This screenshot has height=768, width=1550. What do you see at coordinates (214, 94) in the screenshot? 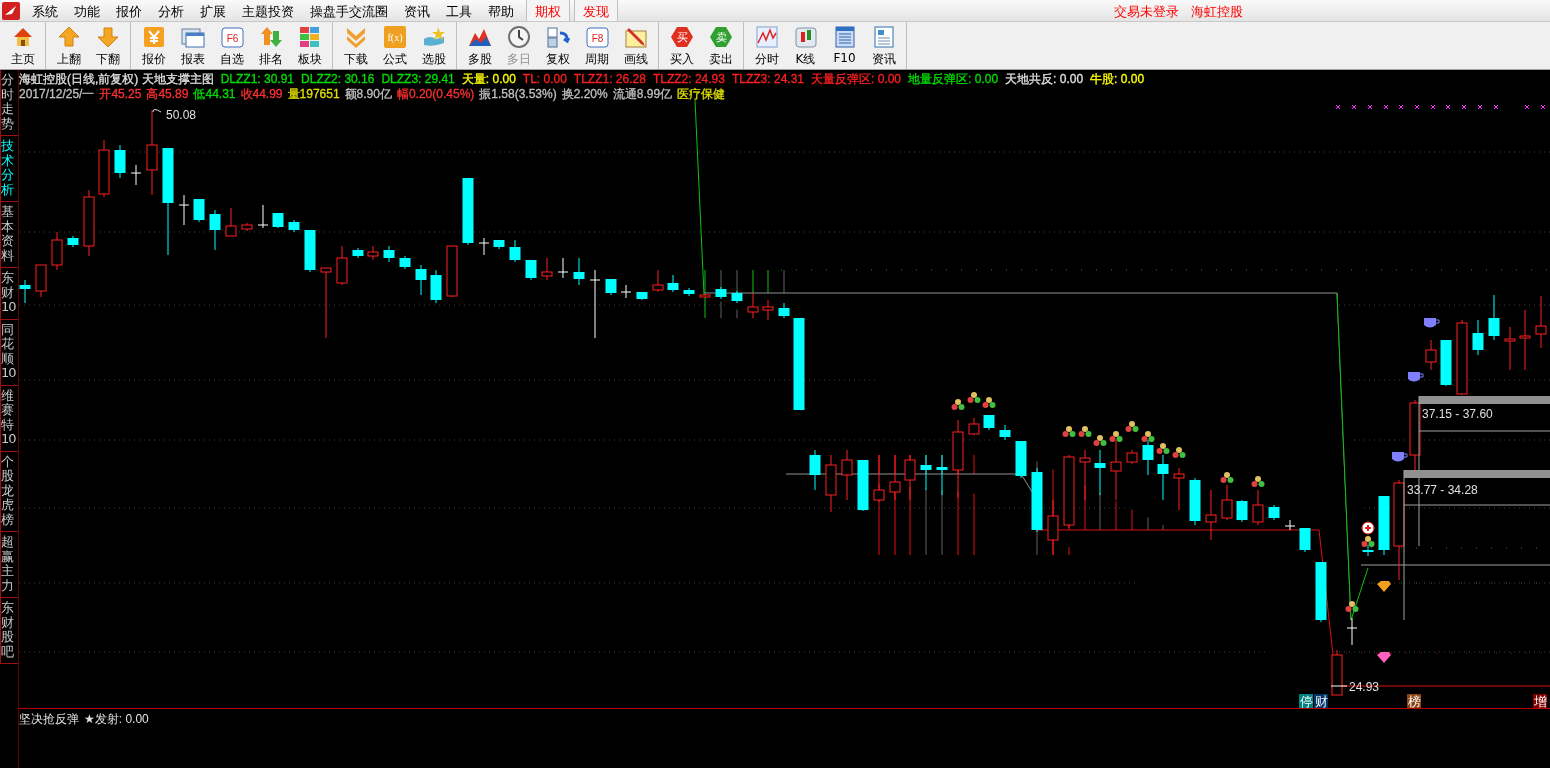
I see `quote-value: 低44.31` at bounding box center [214, 94].